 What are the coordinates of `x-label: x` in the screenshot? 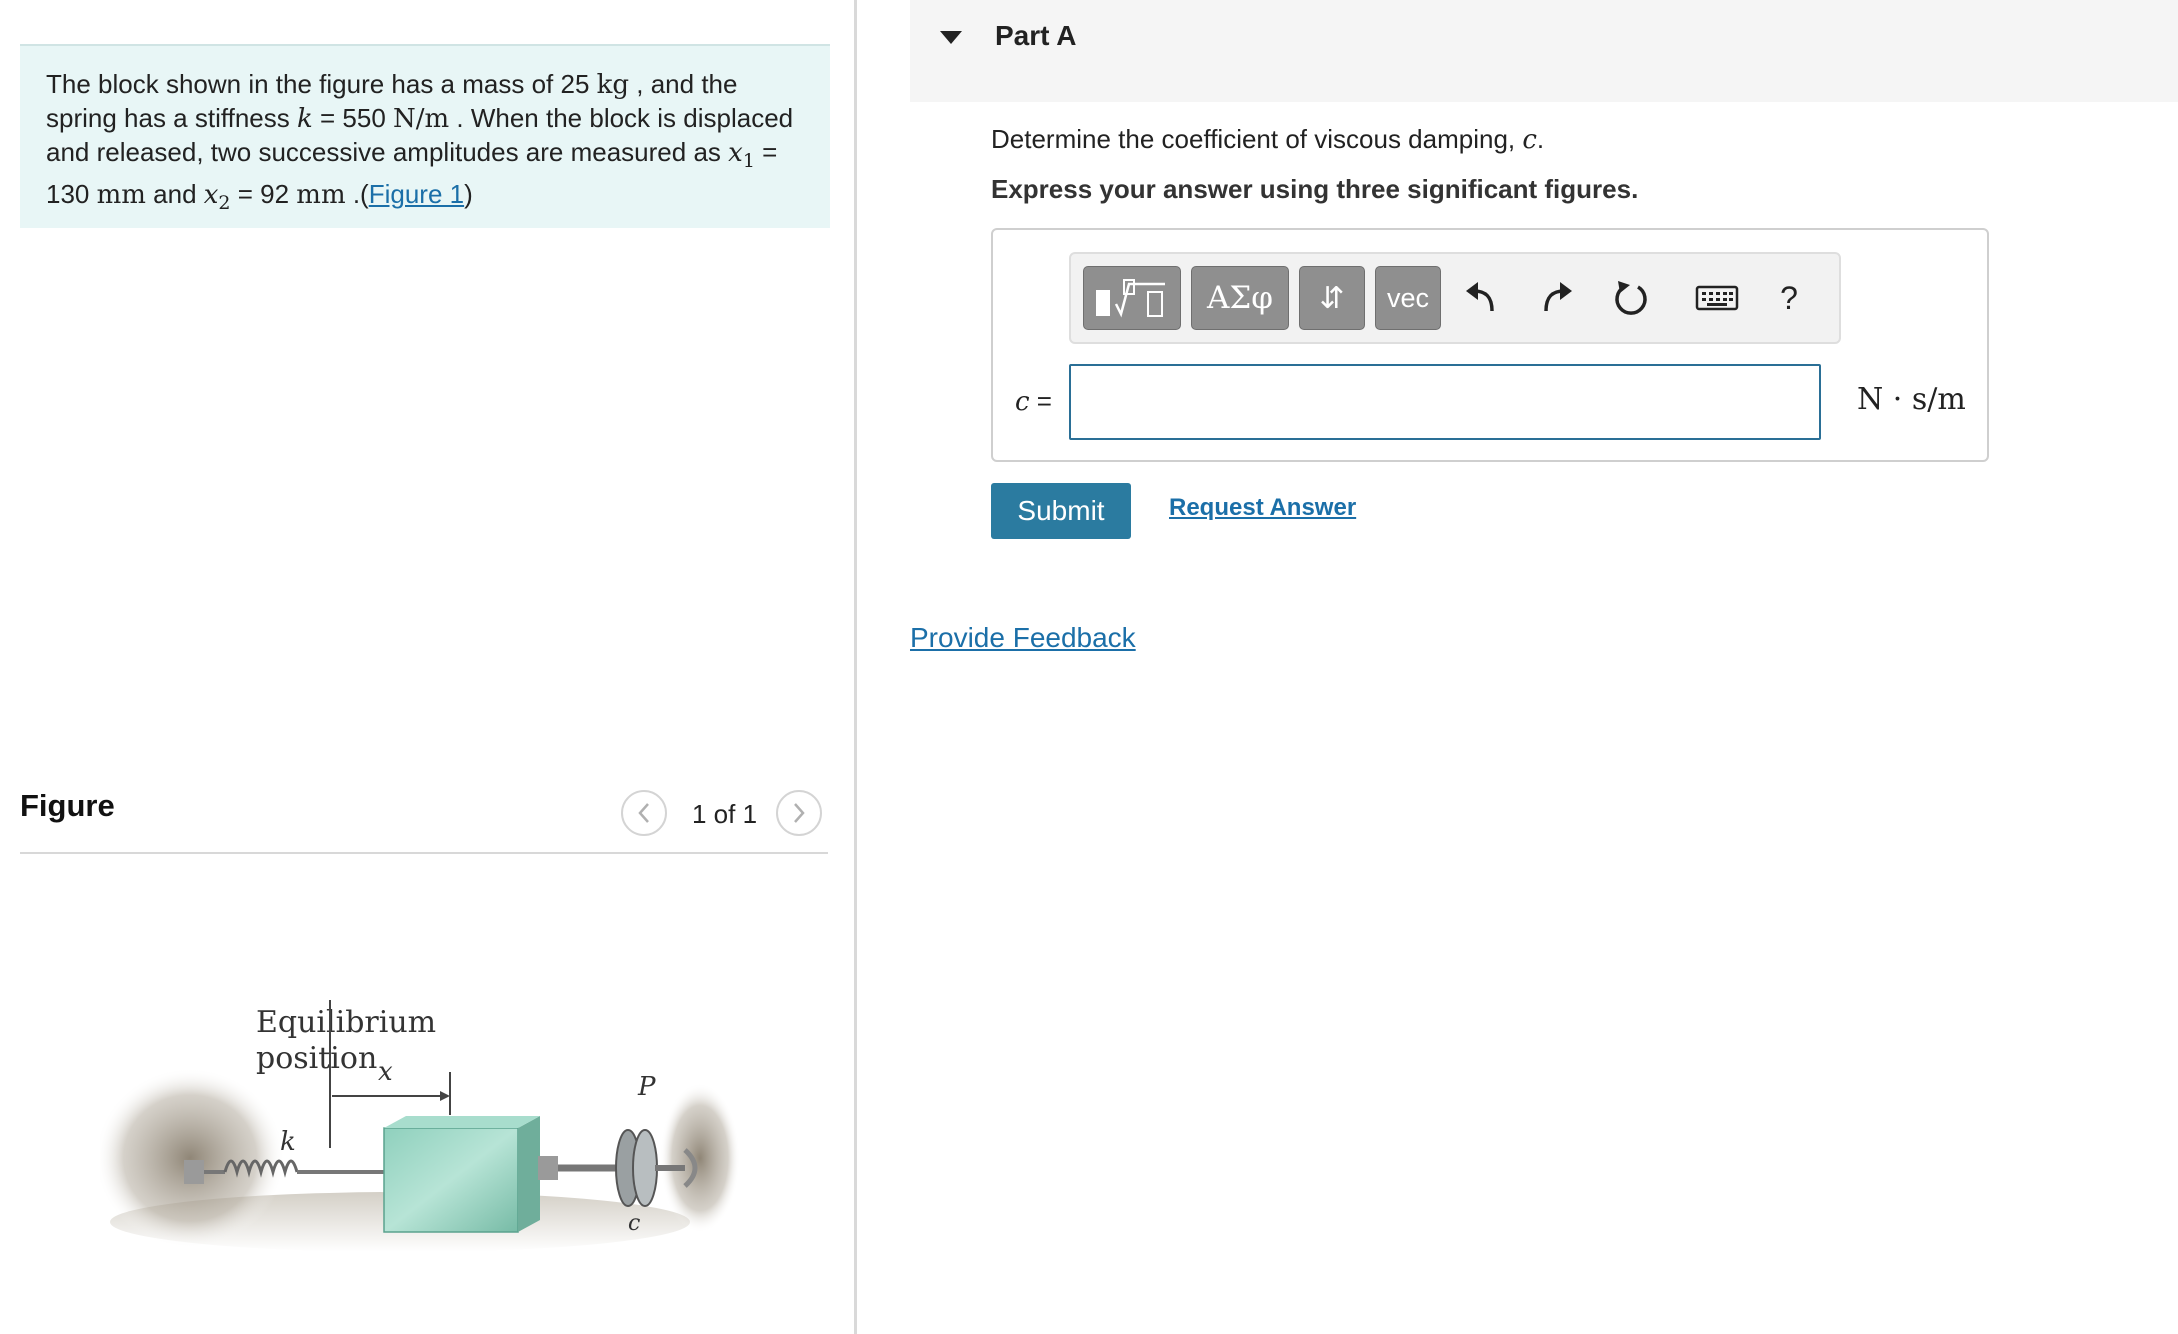 It's located at (385, 1072).